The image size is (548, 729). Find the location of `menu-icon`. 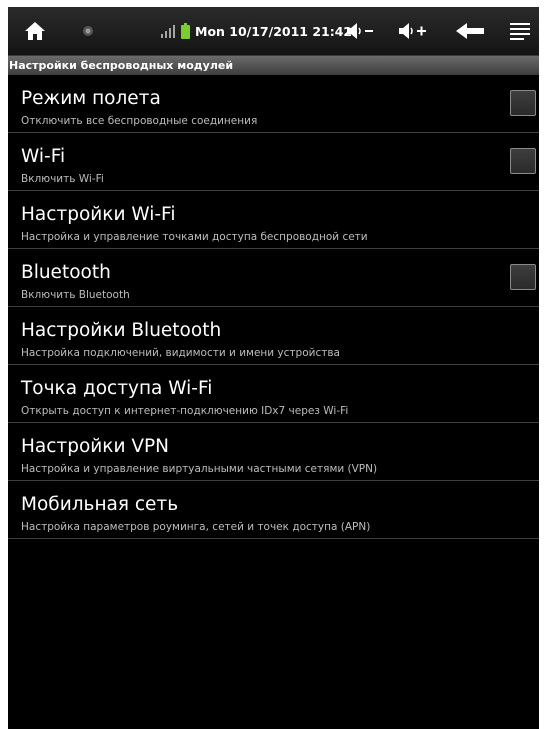

menu-icon is located at coordinates (520, 31).